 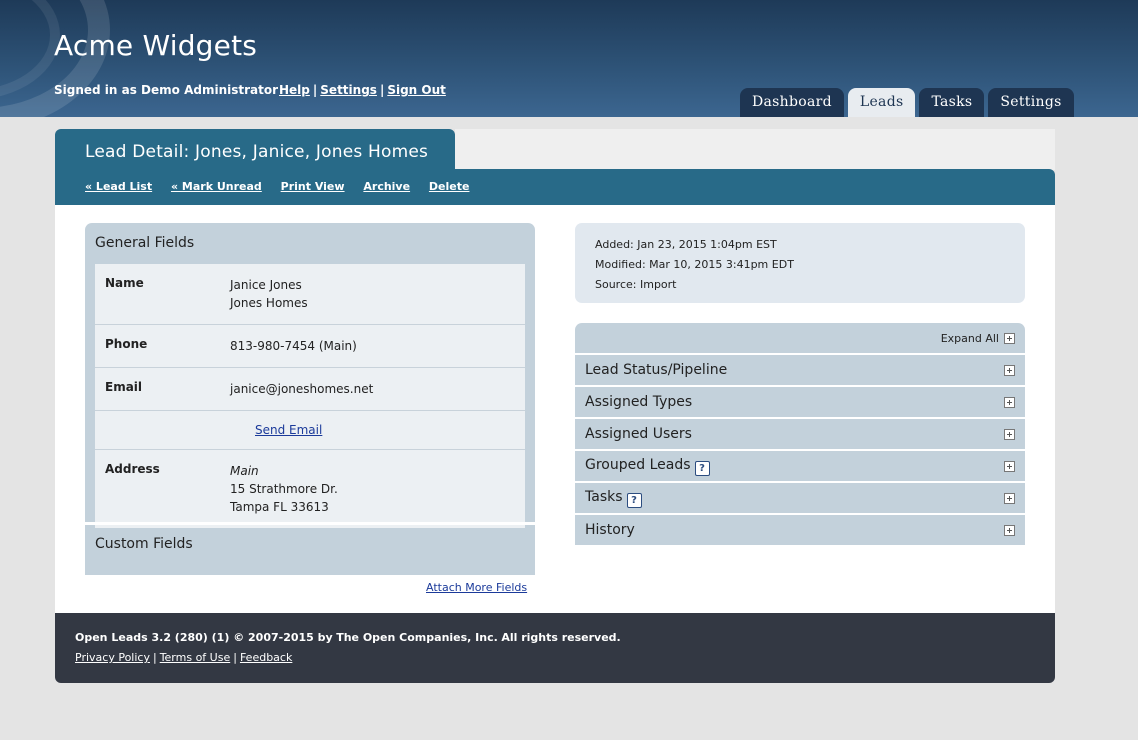 I want to click on page-title: Lead Detail: Jones, Janice, Jones Homes, so click(x=255, y=149).